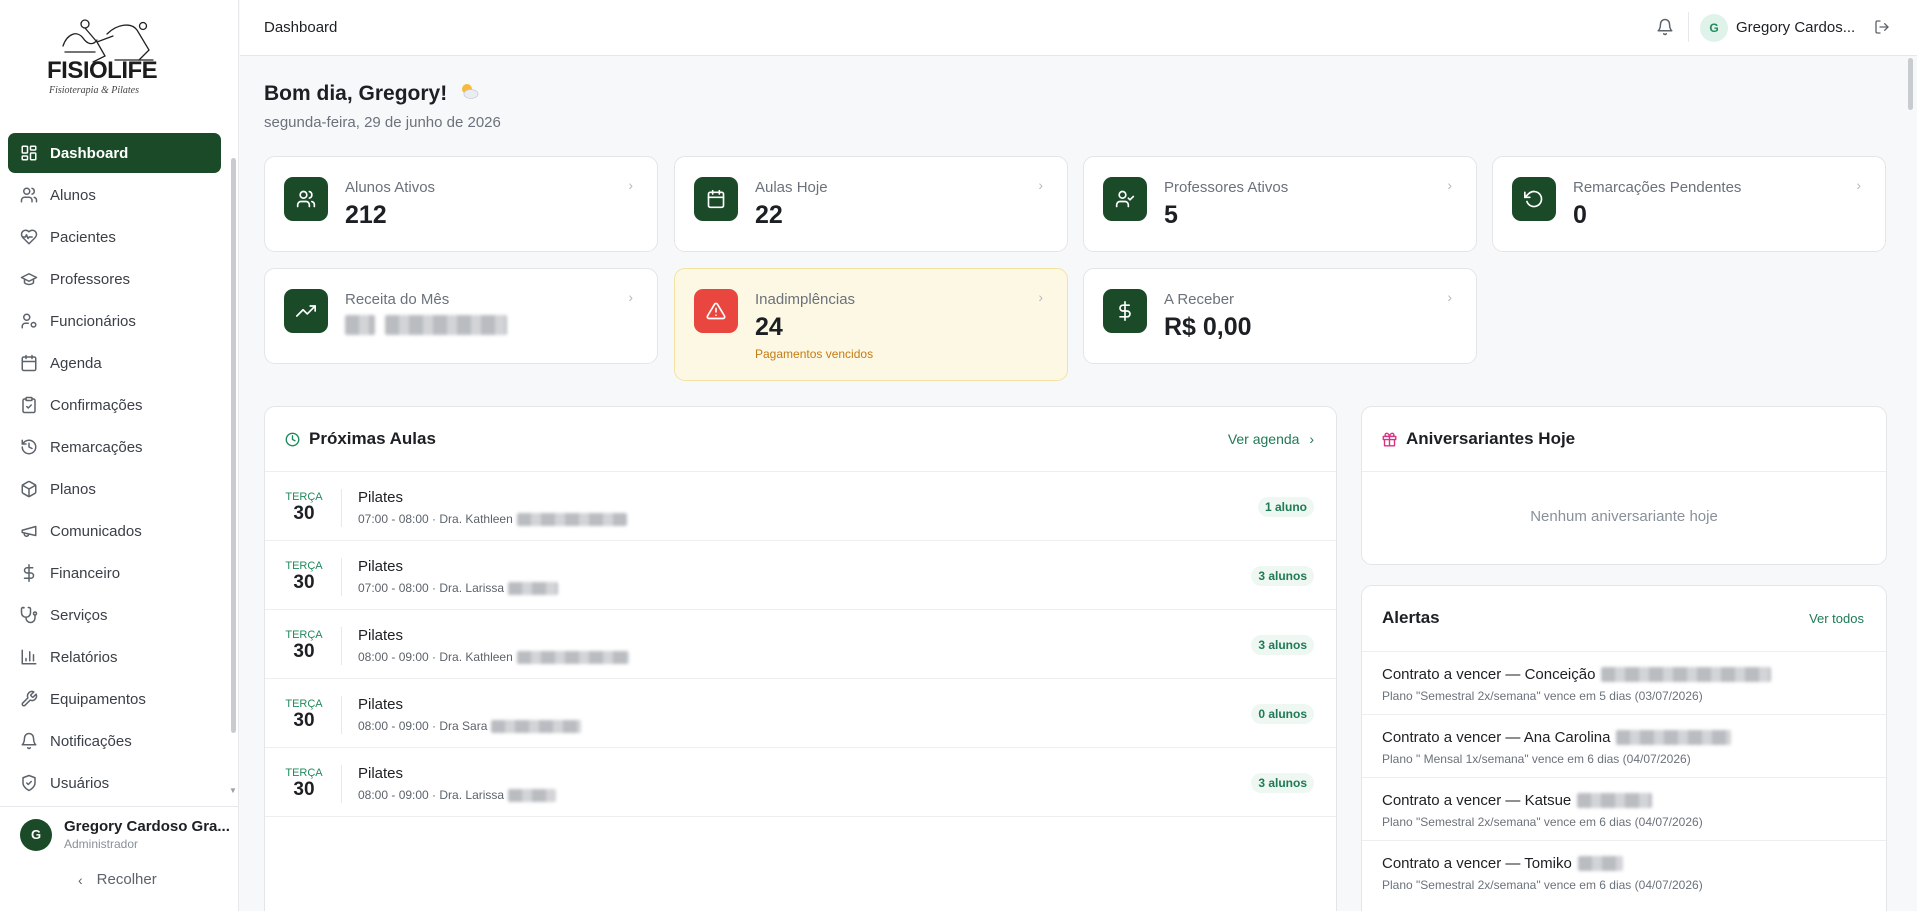 The width and height of the screenshot is (1917, 911). What do you see at coordinates (233, 445) in the screenshot?
I see `sidebar-scrollbar` at bounding box center [233, 445].